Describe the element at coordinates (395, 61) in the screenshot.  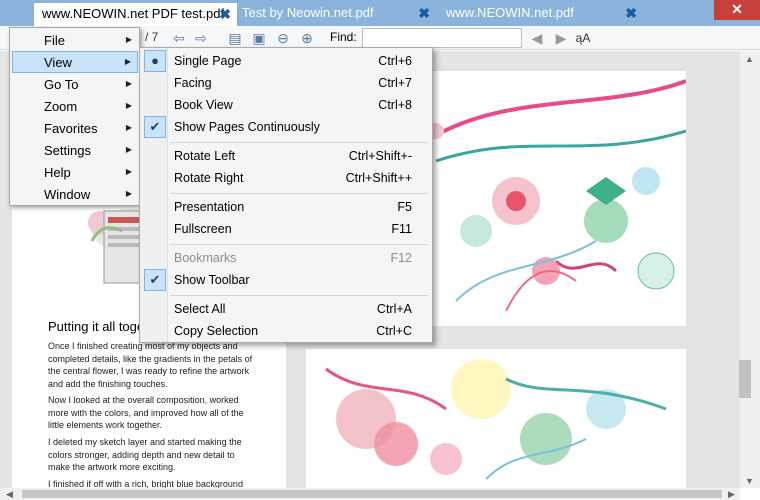
I see `menu-item-shortcut: Ctrl+6` at that location.